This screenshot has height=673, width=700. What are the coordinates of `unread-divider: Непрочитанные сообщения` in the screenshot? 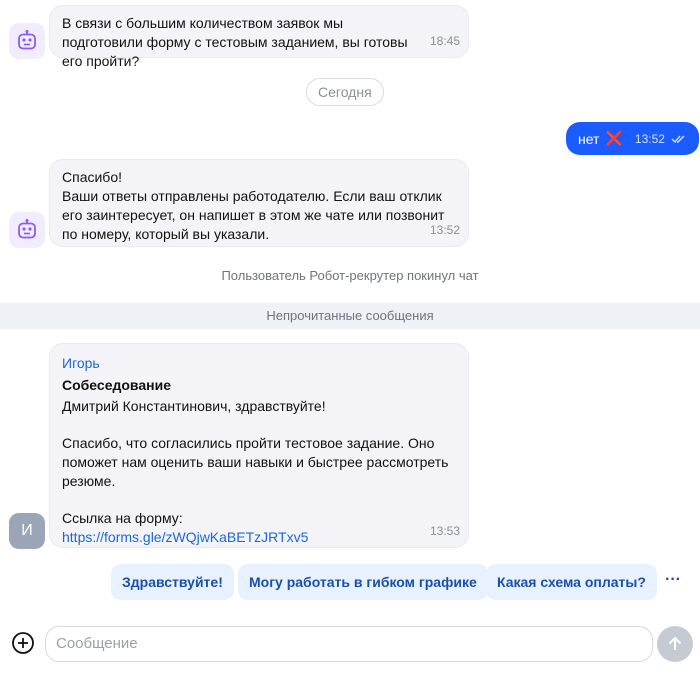 It's located at (350, 316).